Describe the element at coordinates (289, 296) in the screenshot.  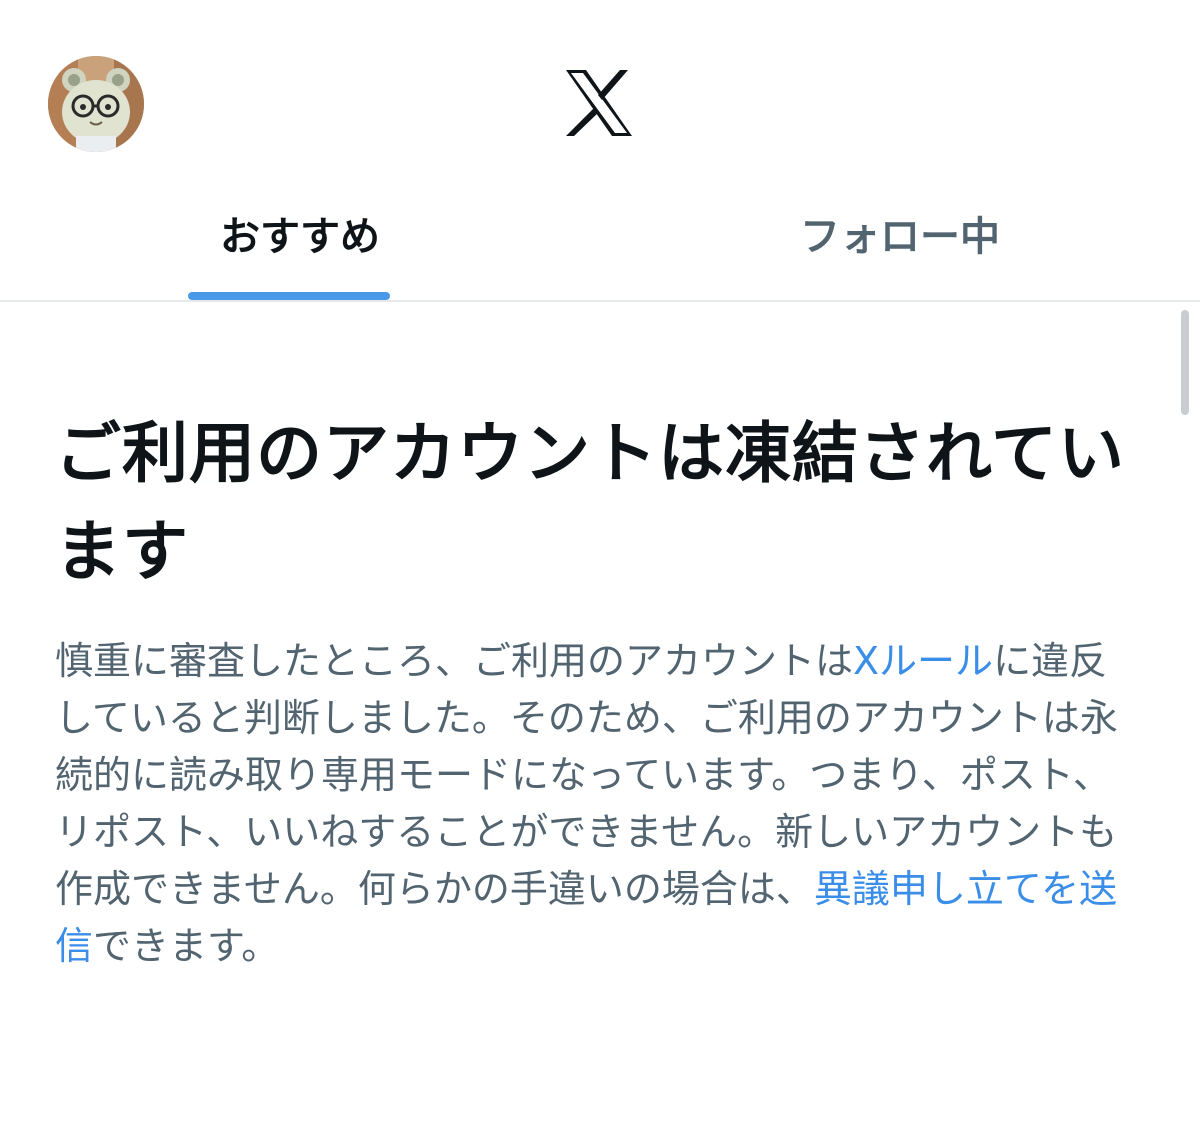
I see `active-tab-indicator` at that location.